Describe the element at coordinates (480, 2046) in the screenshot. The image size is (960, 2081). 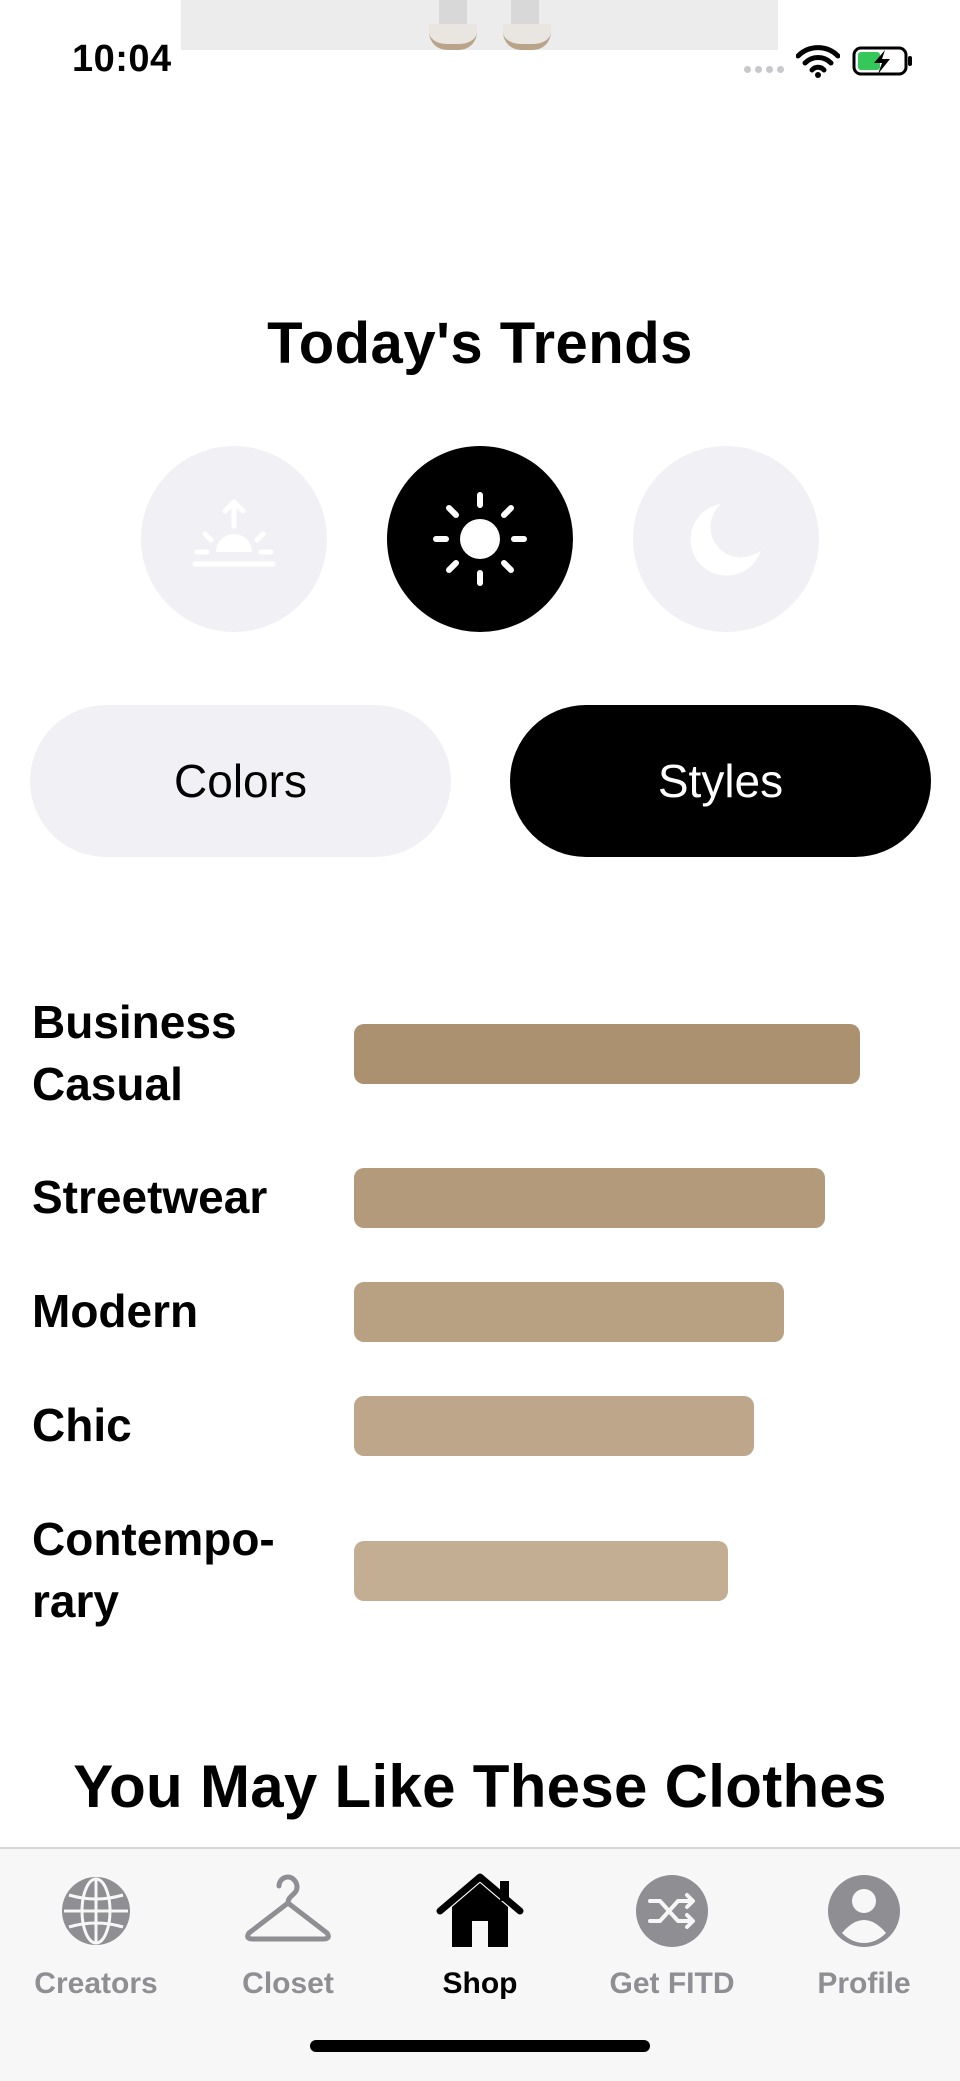
I see `home-indicator` at that location.